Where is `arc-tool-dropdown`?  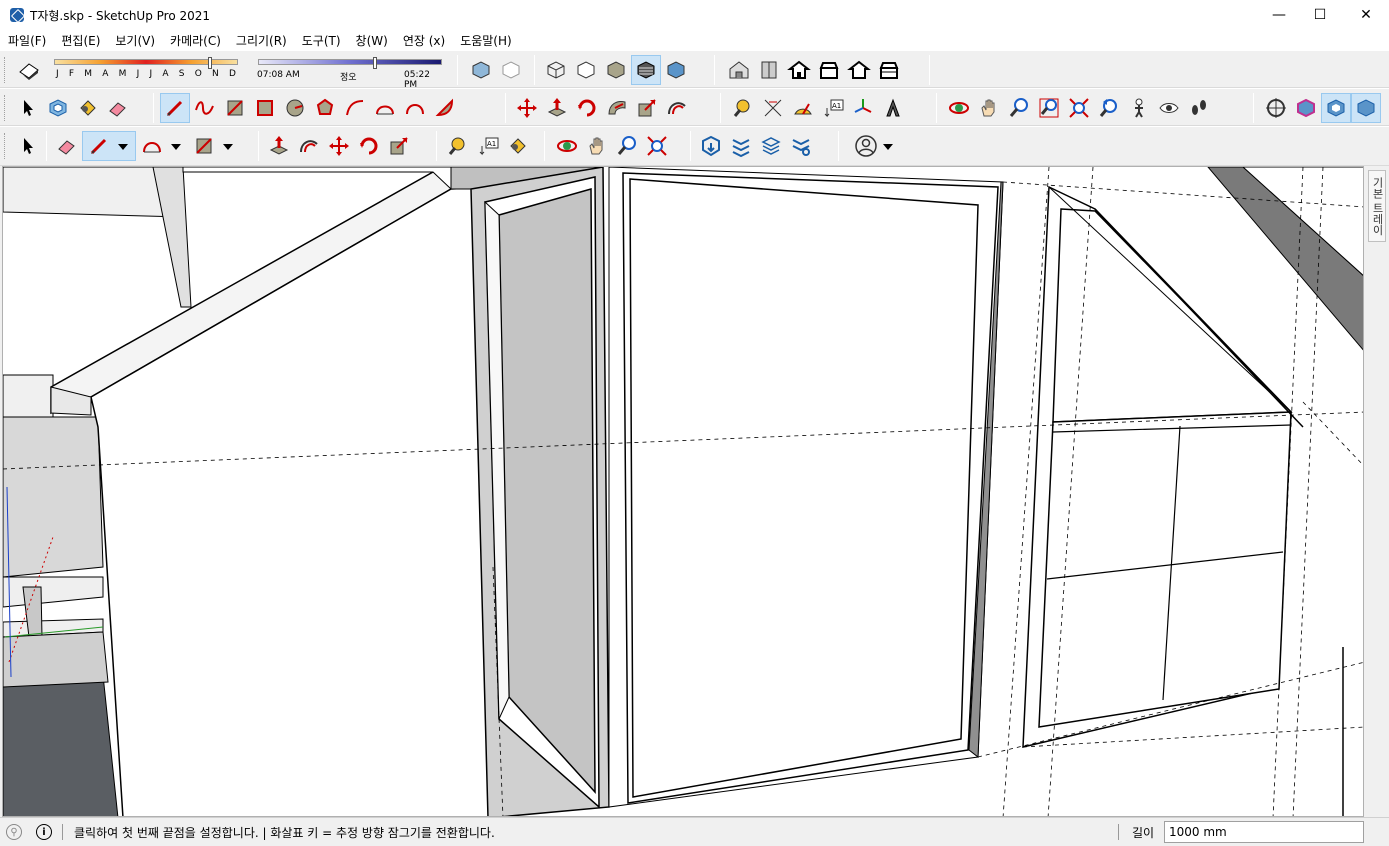
arc-tool-dropdown is located at coordinates (162, 146).